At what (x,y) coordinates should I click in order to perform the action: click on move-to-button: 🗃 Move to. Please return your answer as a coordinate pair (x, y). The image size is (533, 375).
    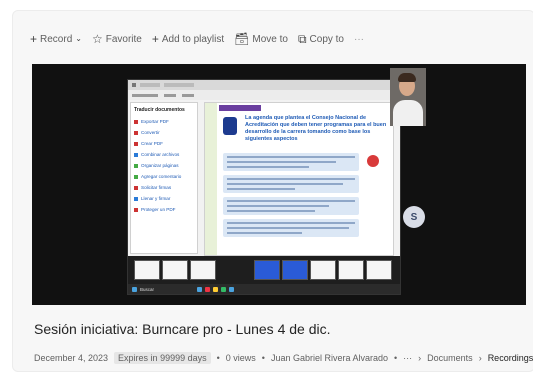
    Looking at the image, I should click on (261, 39).